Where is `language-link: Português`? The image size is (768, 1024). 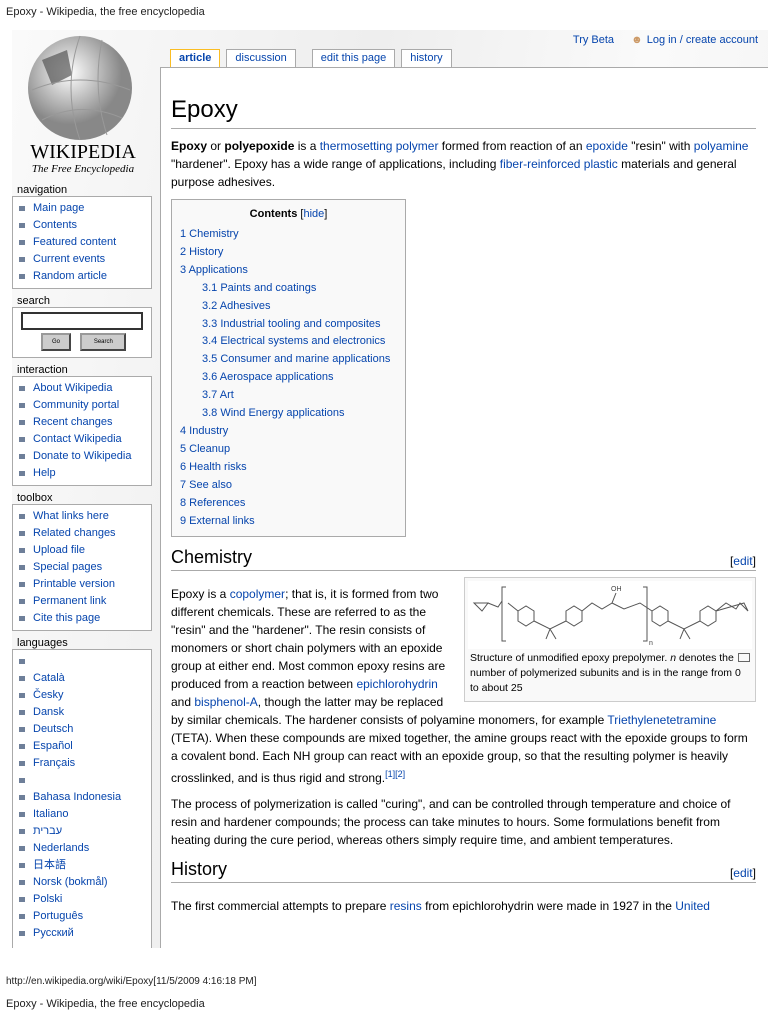
language-link: Português is located at coordinates (85, 916).